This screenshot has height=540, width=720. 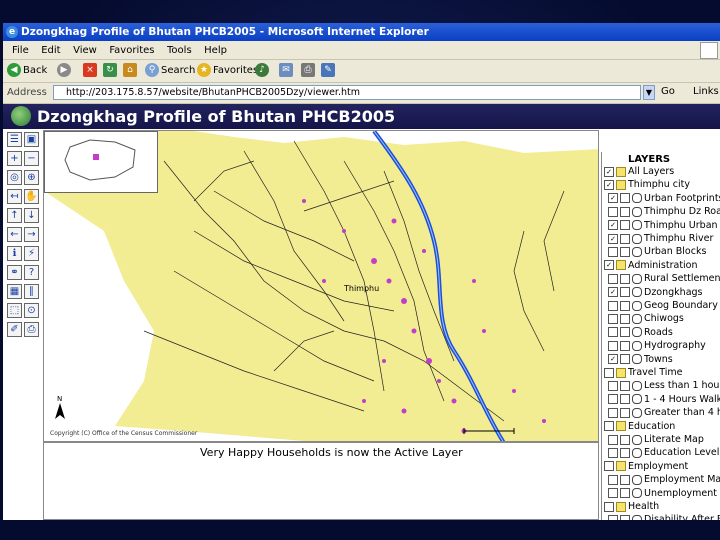 I want to click on zoom-out-tool-icon: −, so click(x=31, y=158).